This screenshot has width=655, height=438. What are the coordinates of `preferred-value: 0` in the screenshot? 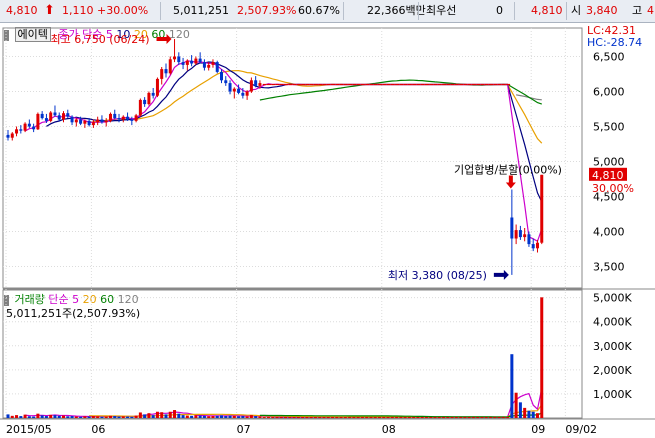 It's located at (499, 10).